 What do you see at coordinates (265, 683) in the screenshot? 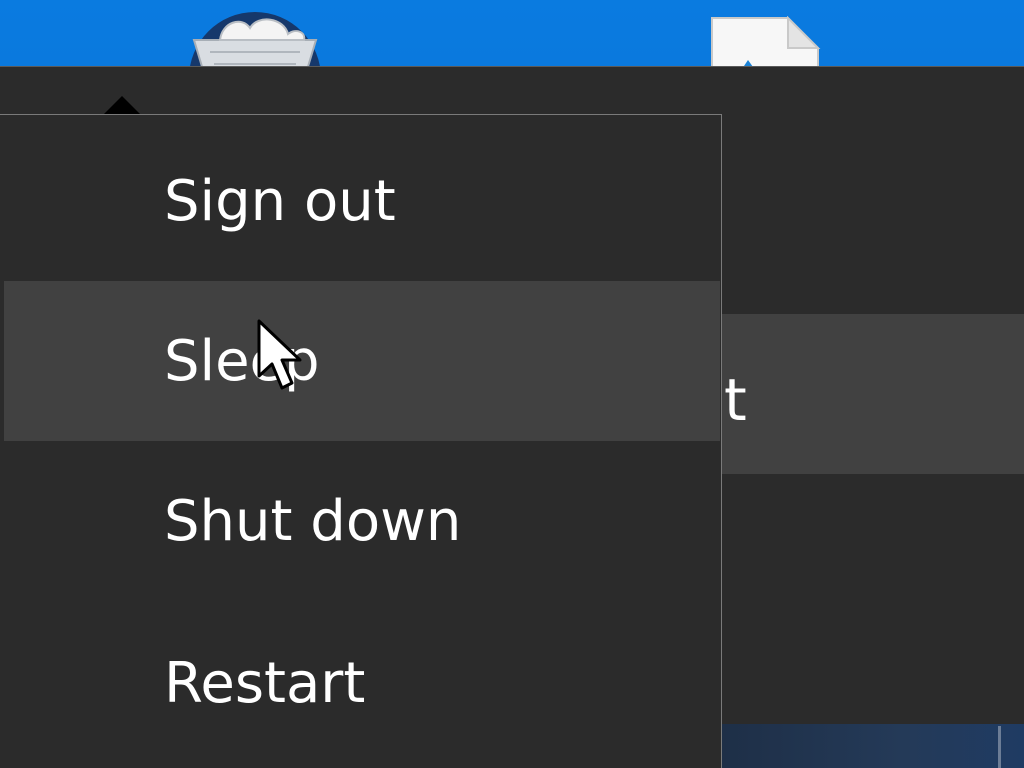
I see `menu-item-label: Restart` at bounding box center [265, 683].